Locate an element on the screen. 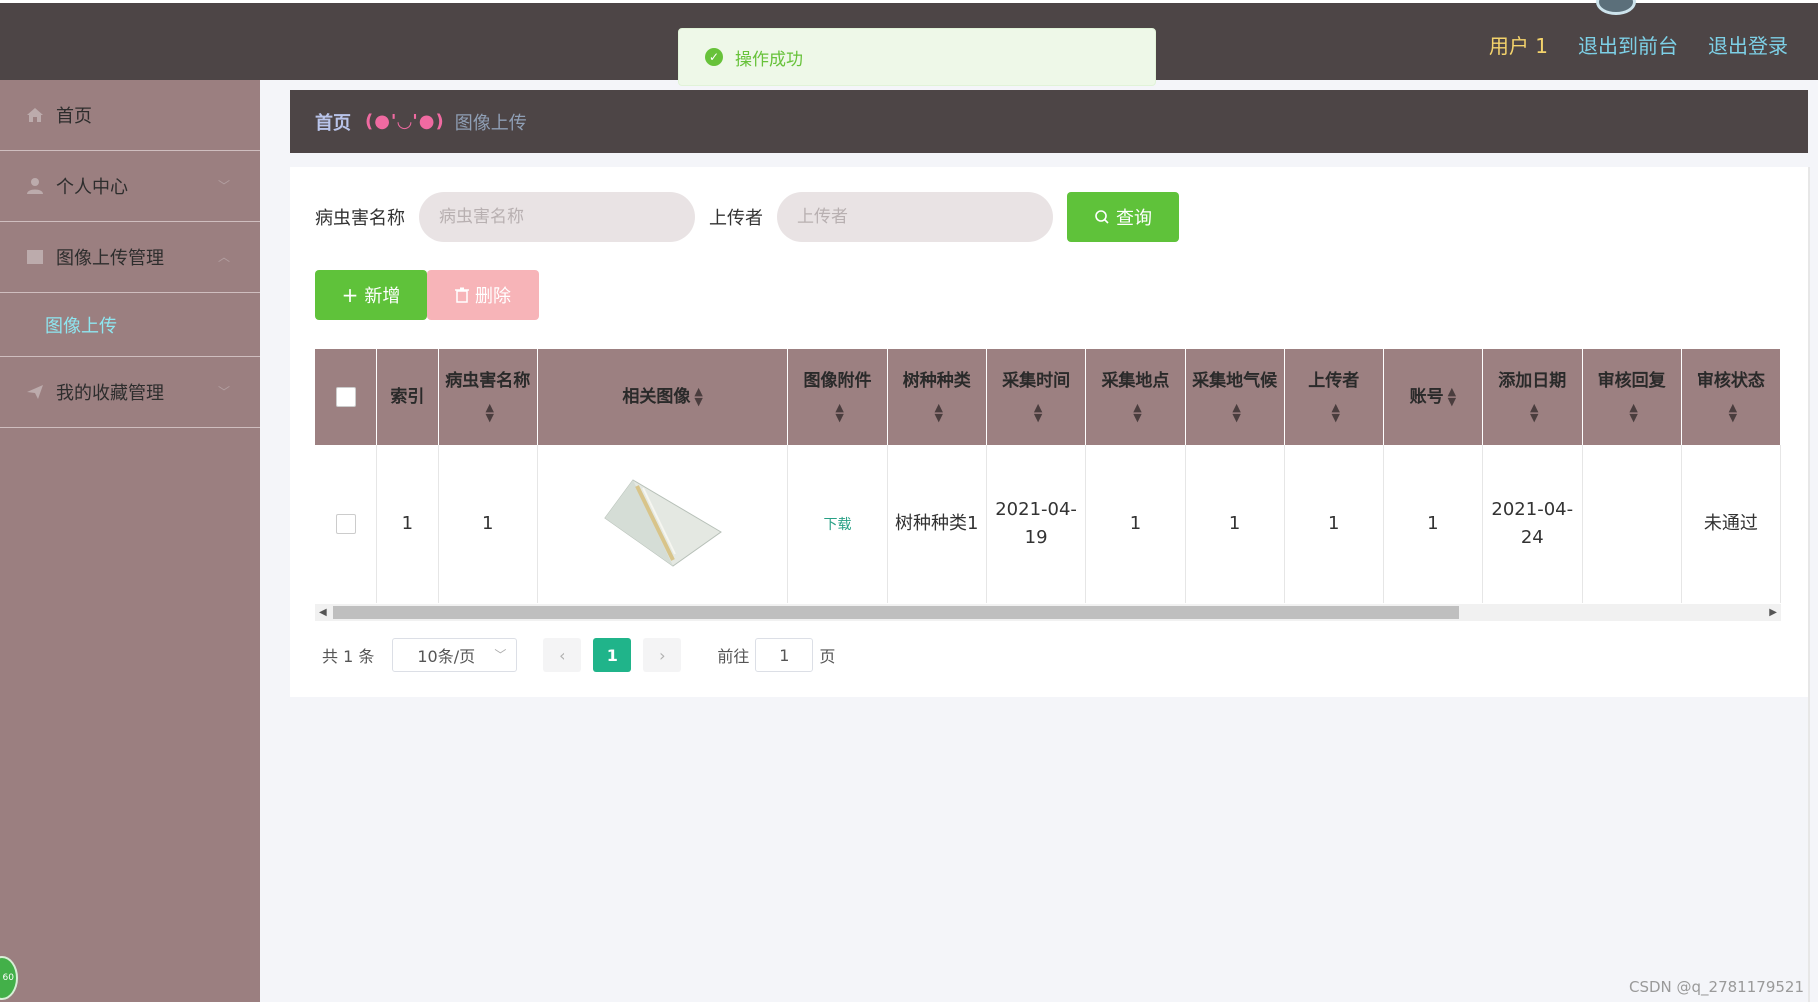 This screenshot has height=1002, width=1818. next-page-button: › is located at coordinates (662, 655).